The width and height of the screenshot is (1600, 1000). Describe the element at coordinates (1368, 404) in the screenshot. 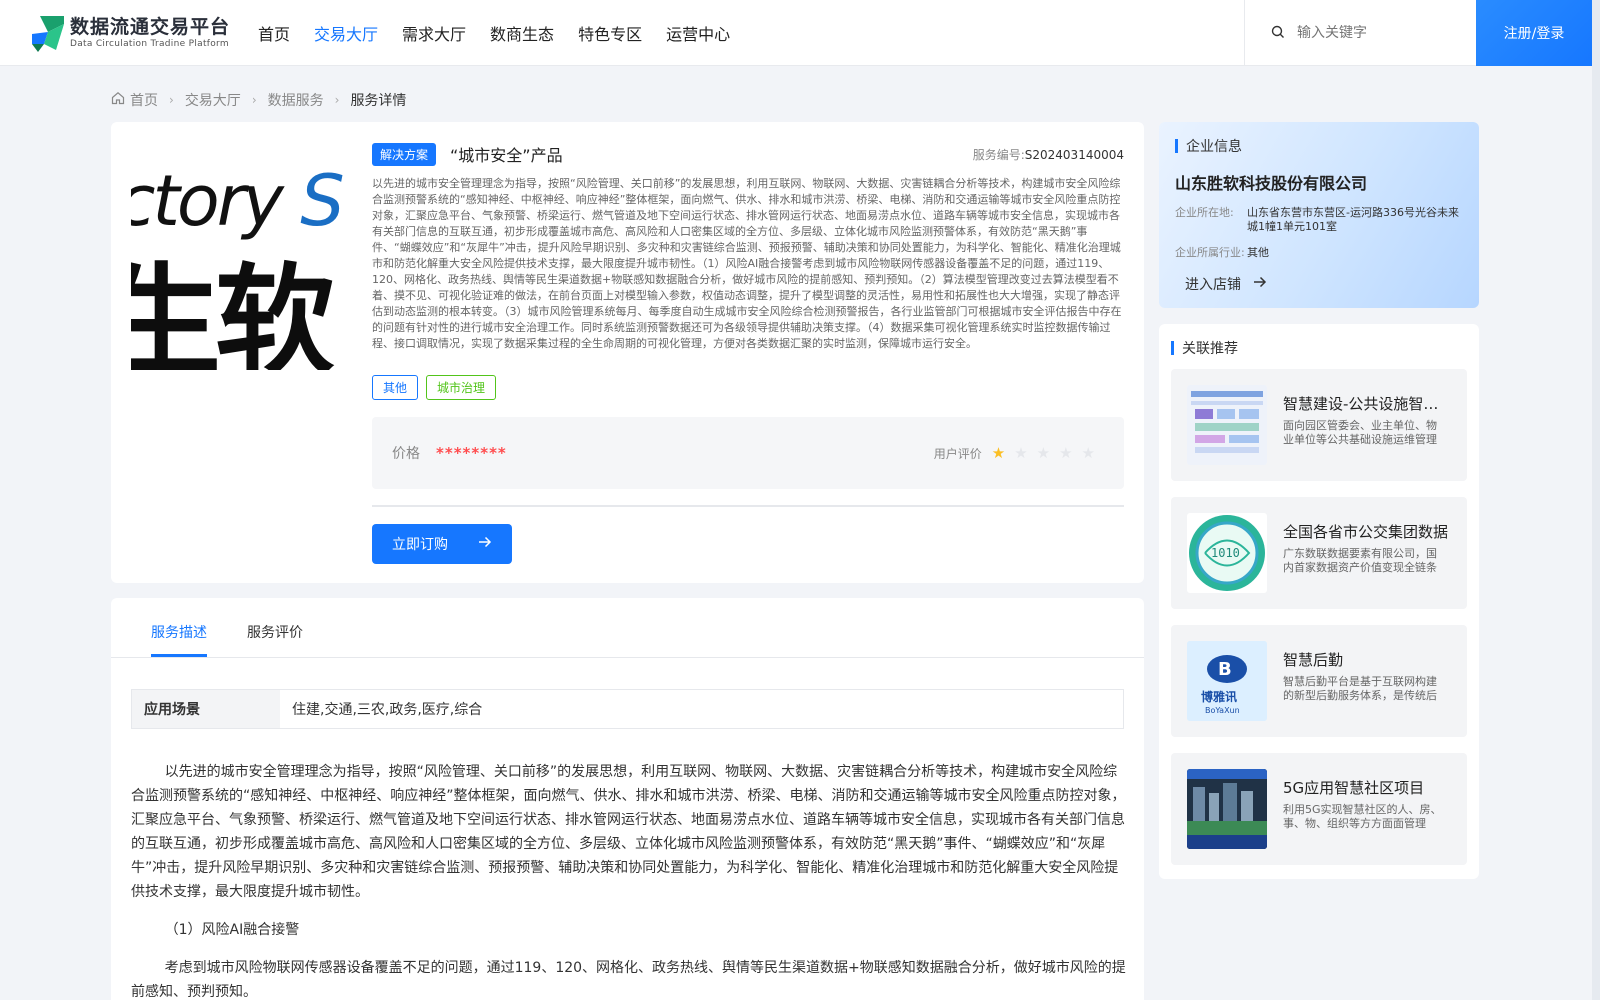

I see `recommendation-title: 智慧建设-公共设施智能化管理` at that location.